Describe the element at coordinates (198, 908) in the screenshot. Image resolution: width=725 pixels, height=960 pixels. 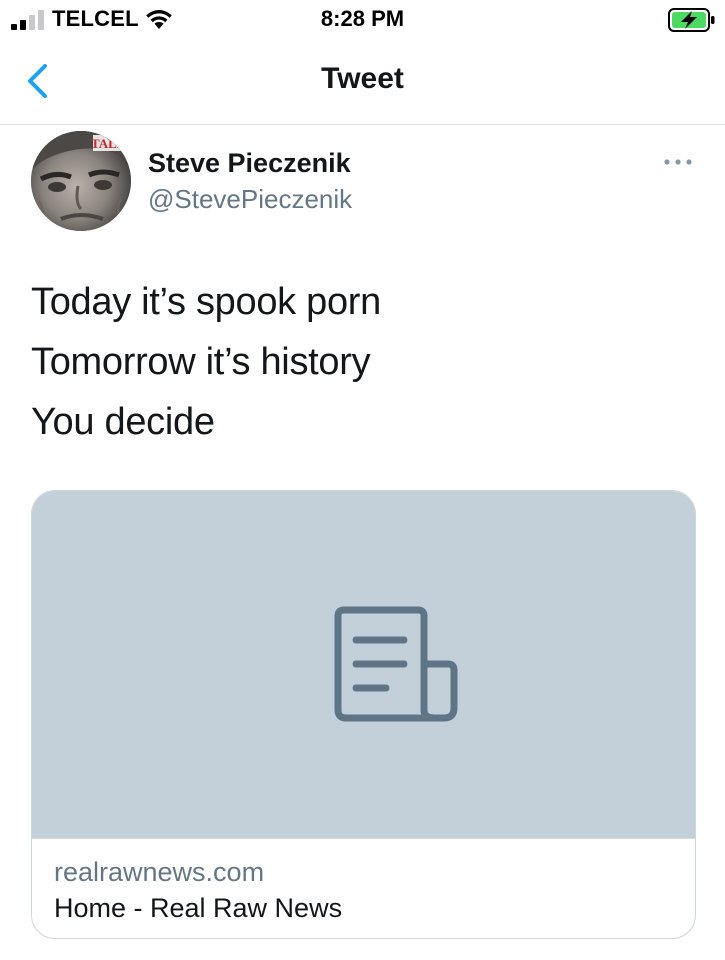
I see `card-title: Home - Real Raw News` at that location.